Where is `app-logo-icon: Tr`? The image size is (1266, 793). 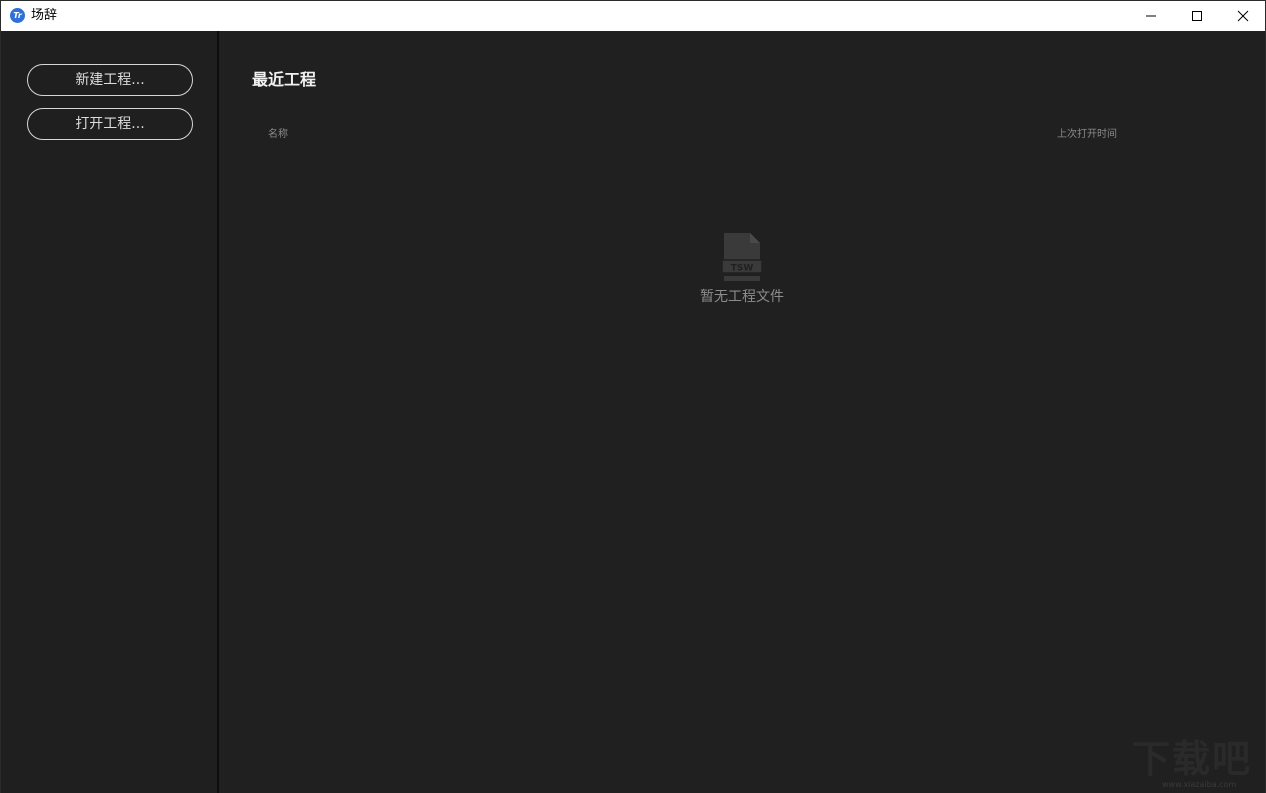
app-logo-icon: Tr is located at coordinates (17, 15).